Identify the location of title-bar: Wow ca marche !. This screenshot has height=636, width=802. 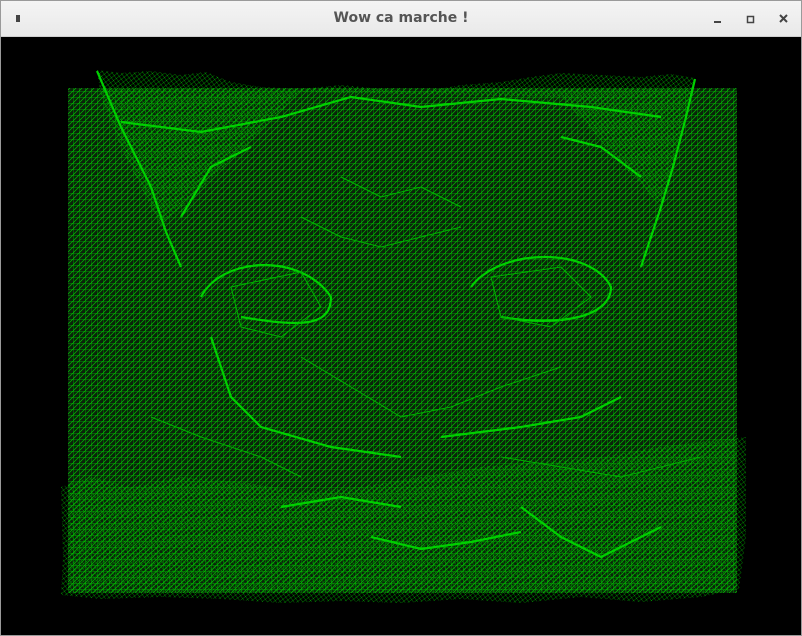
(401, 19).